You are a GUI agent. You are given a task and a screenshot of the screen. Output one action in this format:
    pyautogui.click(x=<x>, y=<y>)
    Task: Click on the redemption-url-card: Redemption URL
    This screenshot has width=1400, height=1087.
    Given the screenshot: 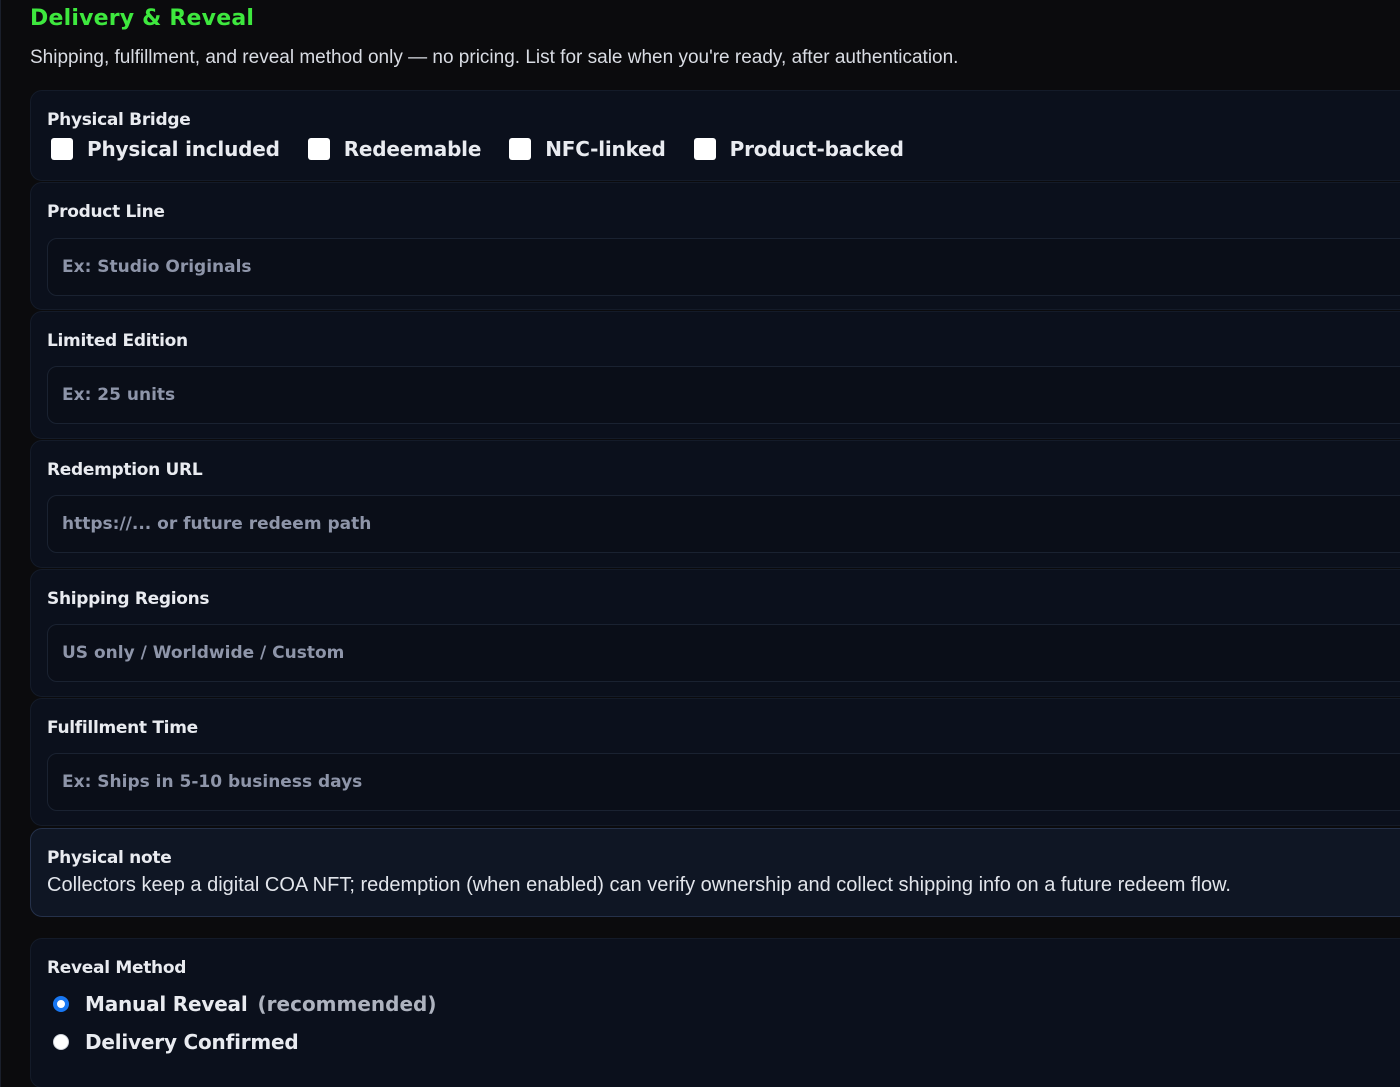 What is the action you would take?
    pyautogui.click(x=715, y=504)
    